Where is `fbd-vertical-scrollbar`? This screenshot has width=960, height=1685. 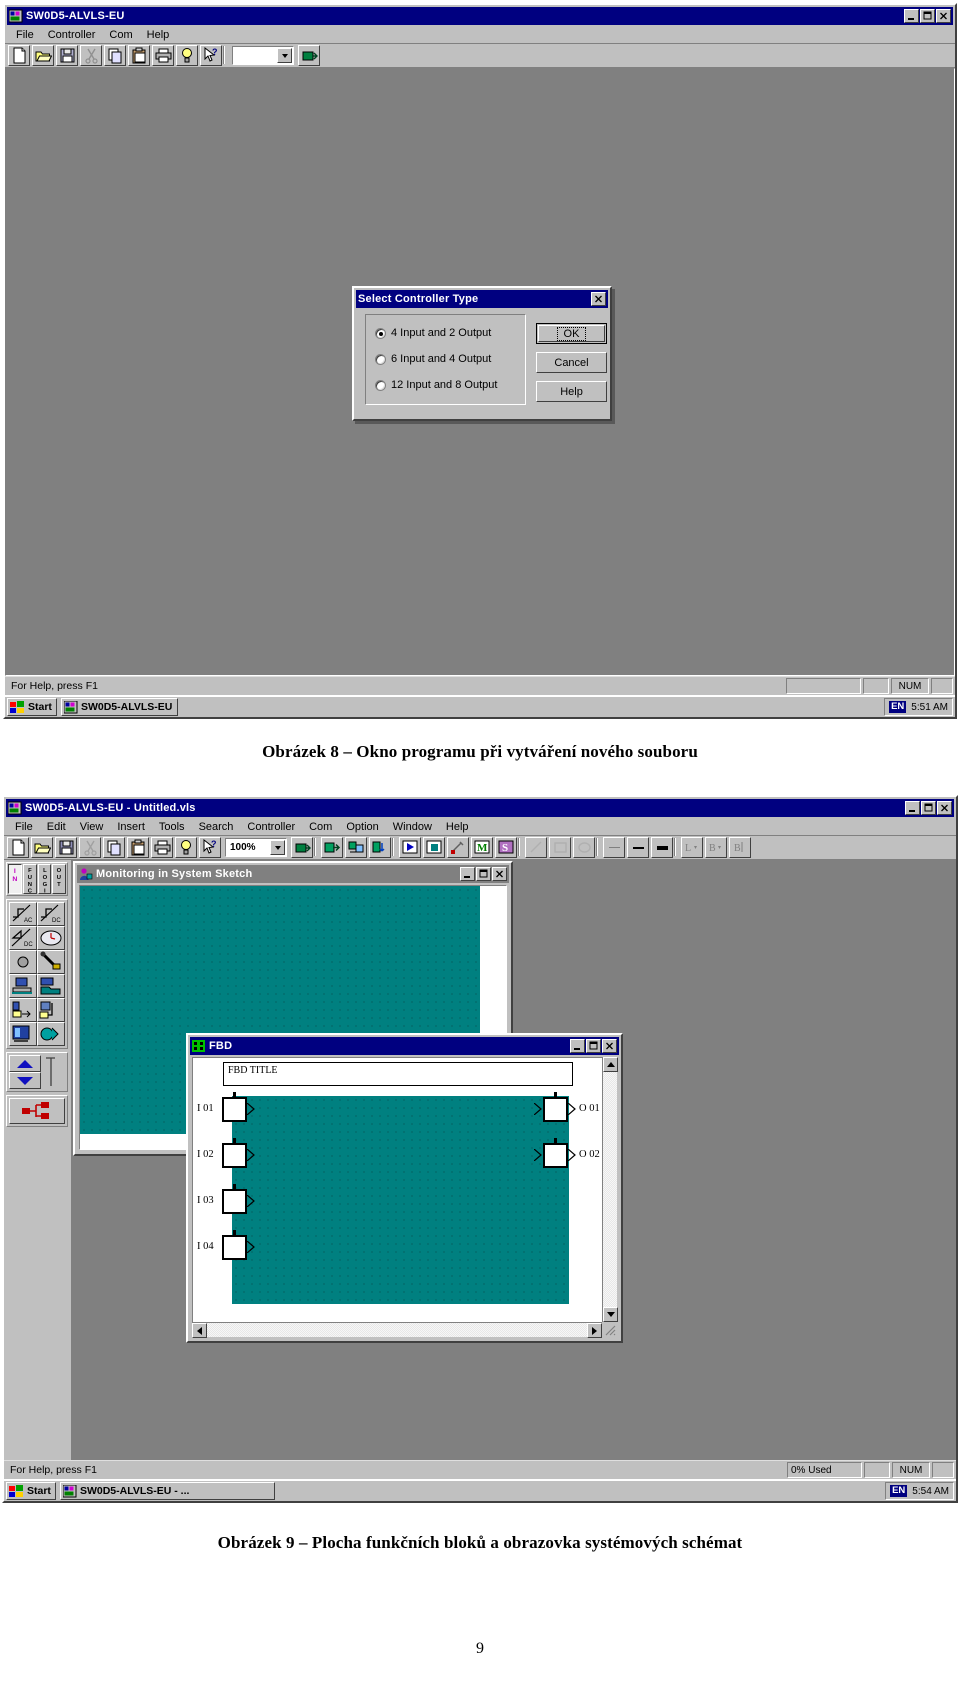
fbd-vertical-scrollbar is located at coordinates (610, 1189).